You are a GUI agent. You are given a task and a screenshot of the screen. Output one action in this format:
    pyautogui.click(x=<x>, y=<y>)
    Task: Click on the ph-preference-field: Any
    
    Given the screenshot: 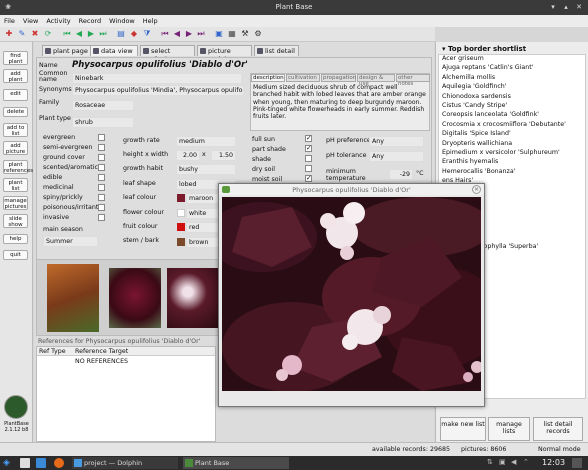 What is the action you would take?
    pyautogui.click(x=396, y=141)
    